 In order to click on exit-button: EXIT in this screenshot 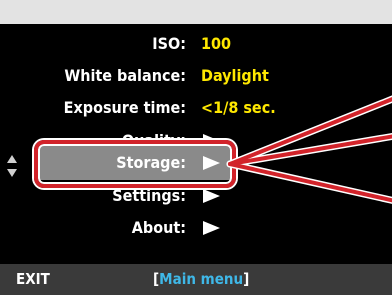, I will do `click(33, 279)`.